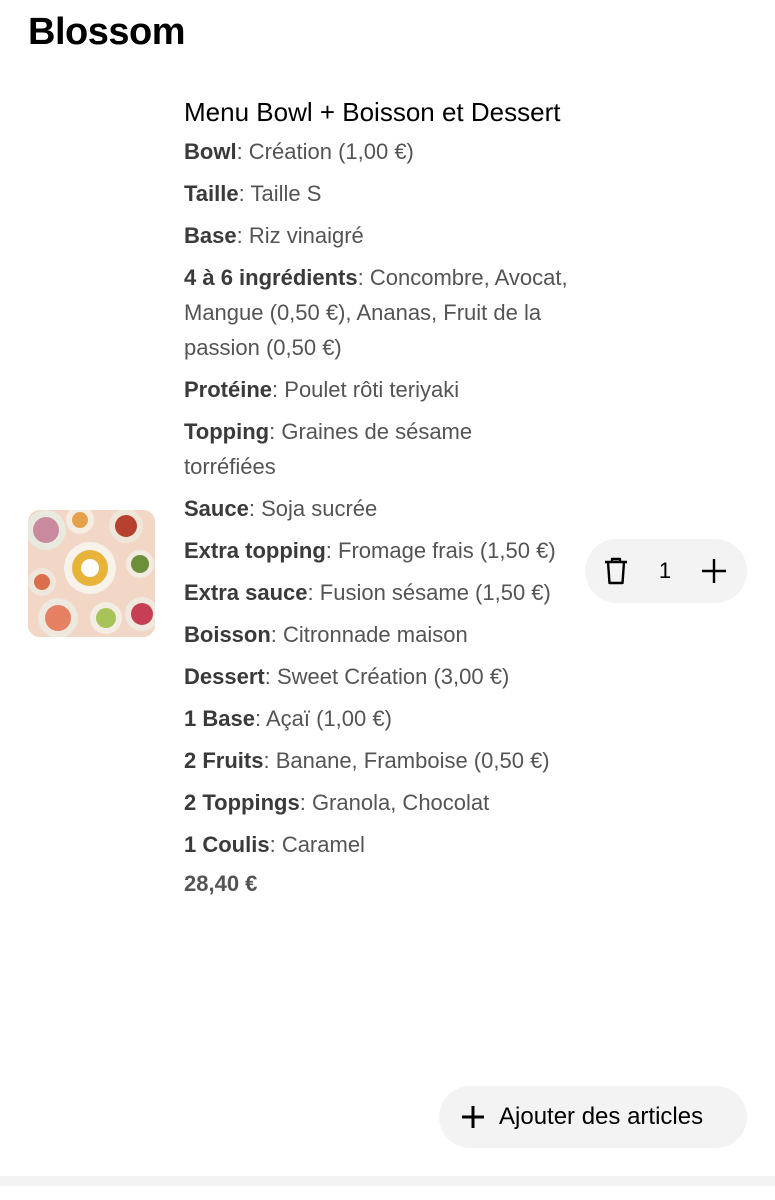 The width and height of the screenshot is (775, 1200). I want to click on quantity-value: 1, so click(665, 570).